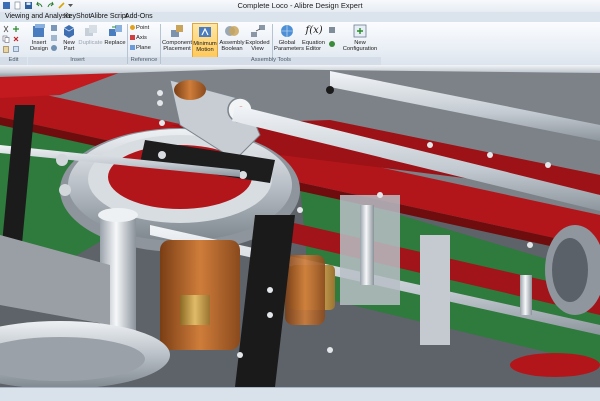 Image resolution: width=600 pixels, height=401 pixels. What do you see at coordinates (6, 50) in the screenshot?
I see `paste-icon` at bounding box center [6, 50].